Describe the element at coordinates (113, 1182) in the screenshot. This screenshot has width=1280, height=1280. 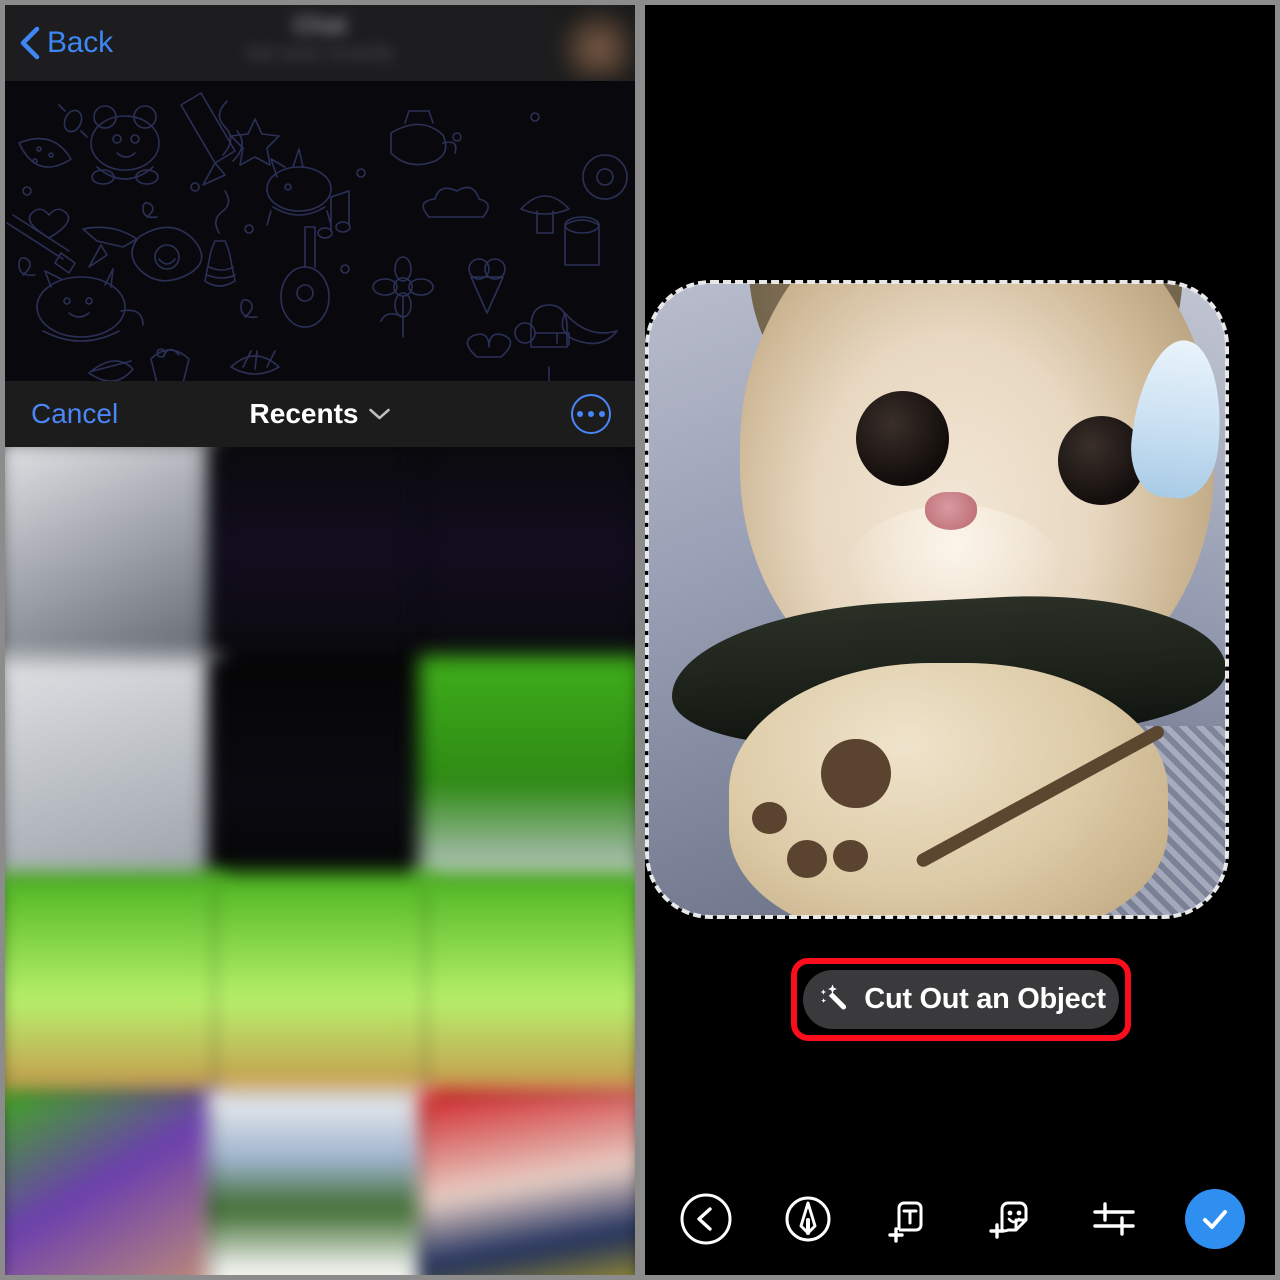
I see `thumb-green-purple` at that location.